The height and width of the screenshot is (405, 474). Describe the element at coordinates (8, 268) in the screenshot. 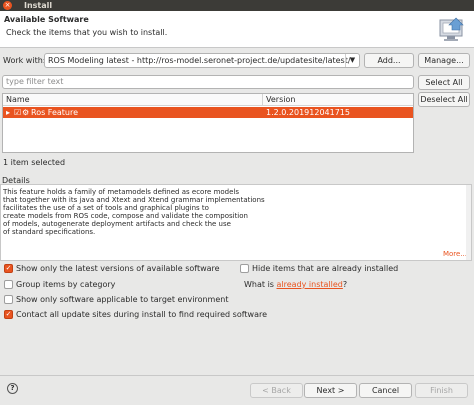

I see `latest-versions-checkbox: ✓` at that location.